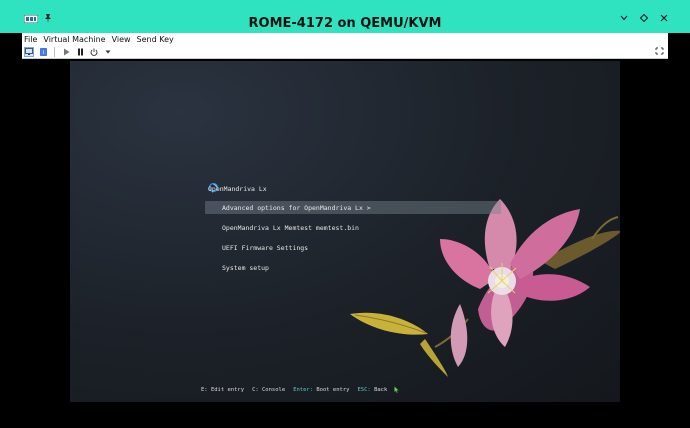 Image resolution: width=690 pixels, height=428 pixels. What do you see at coordinates (94, 52) in the screenshot?
I see `power-icon` at bounding box center [94, 52].